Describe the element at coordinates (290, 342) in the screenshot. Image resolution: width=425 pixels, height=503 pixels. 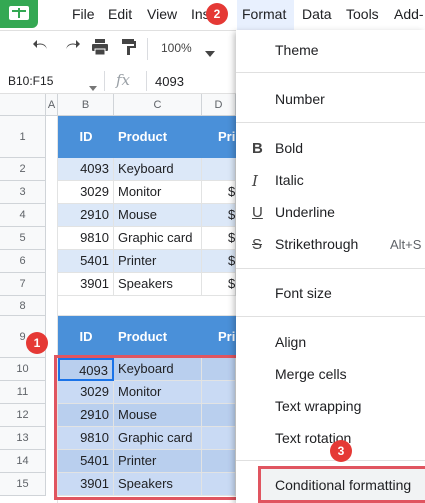
I see `menu-item-align: Align` at that location.